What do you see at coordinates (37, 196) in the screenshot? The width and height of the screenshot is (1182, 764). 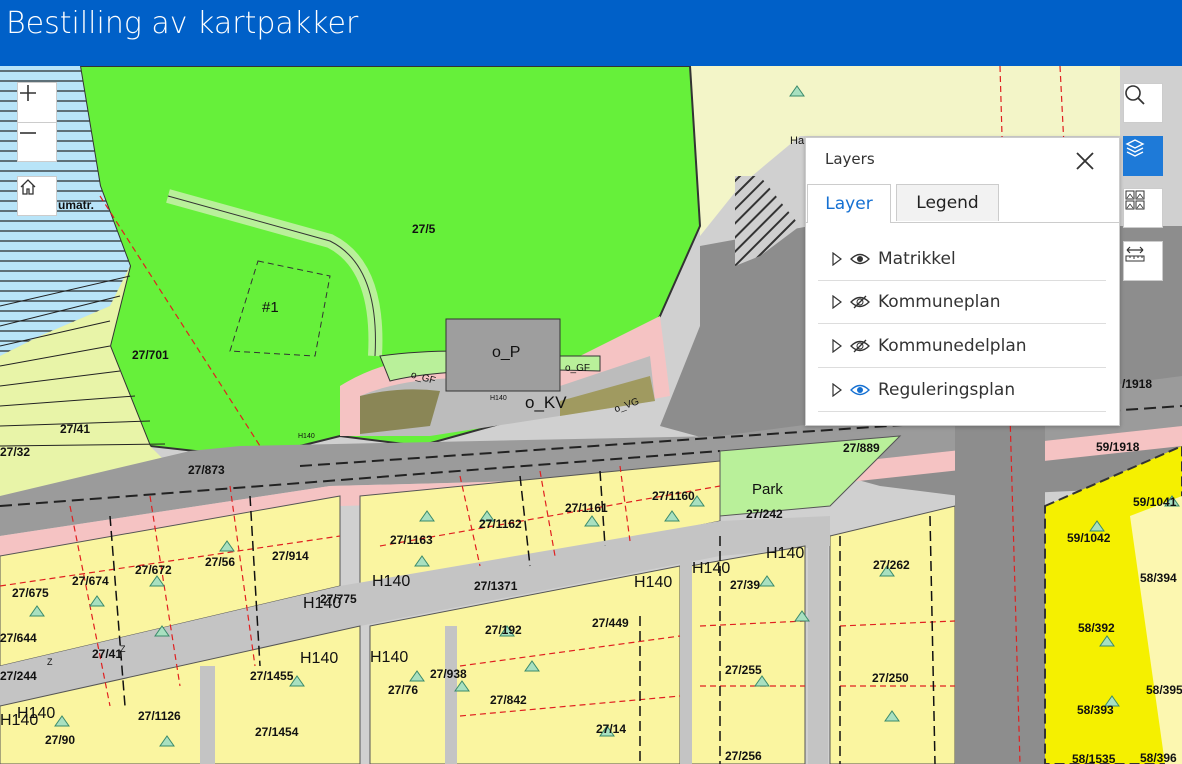 I see `home-button` at bounding box center [37, 196].